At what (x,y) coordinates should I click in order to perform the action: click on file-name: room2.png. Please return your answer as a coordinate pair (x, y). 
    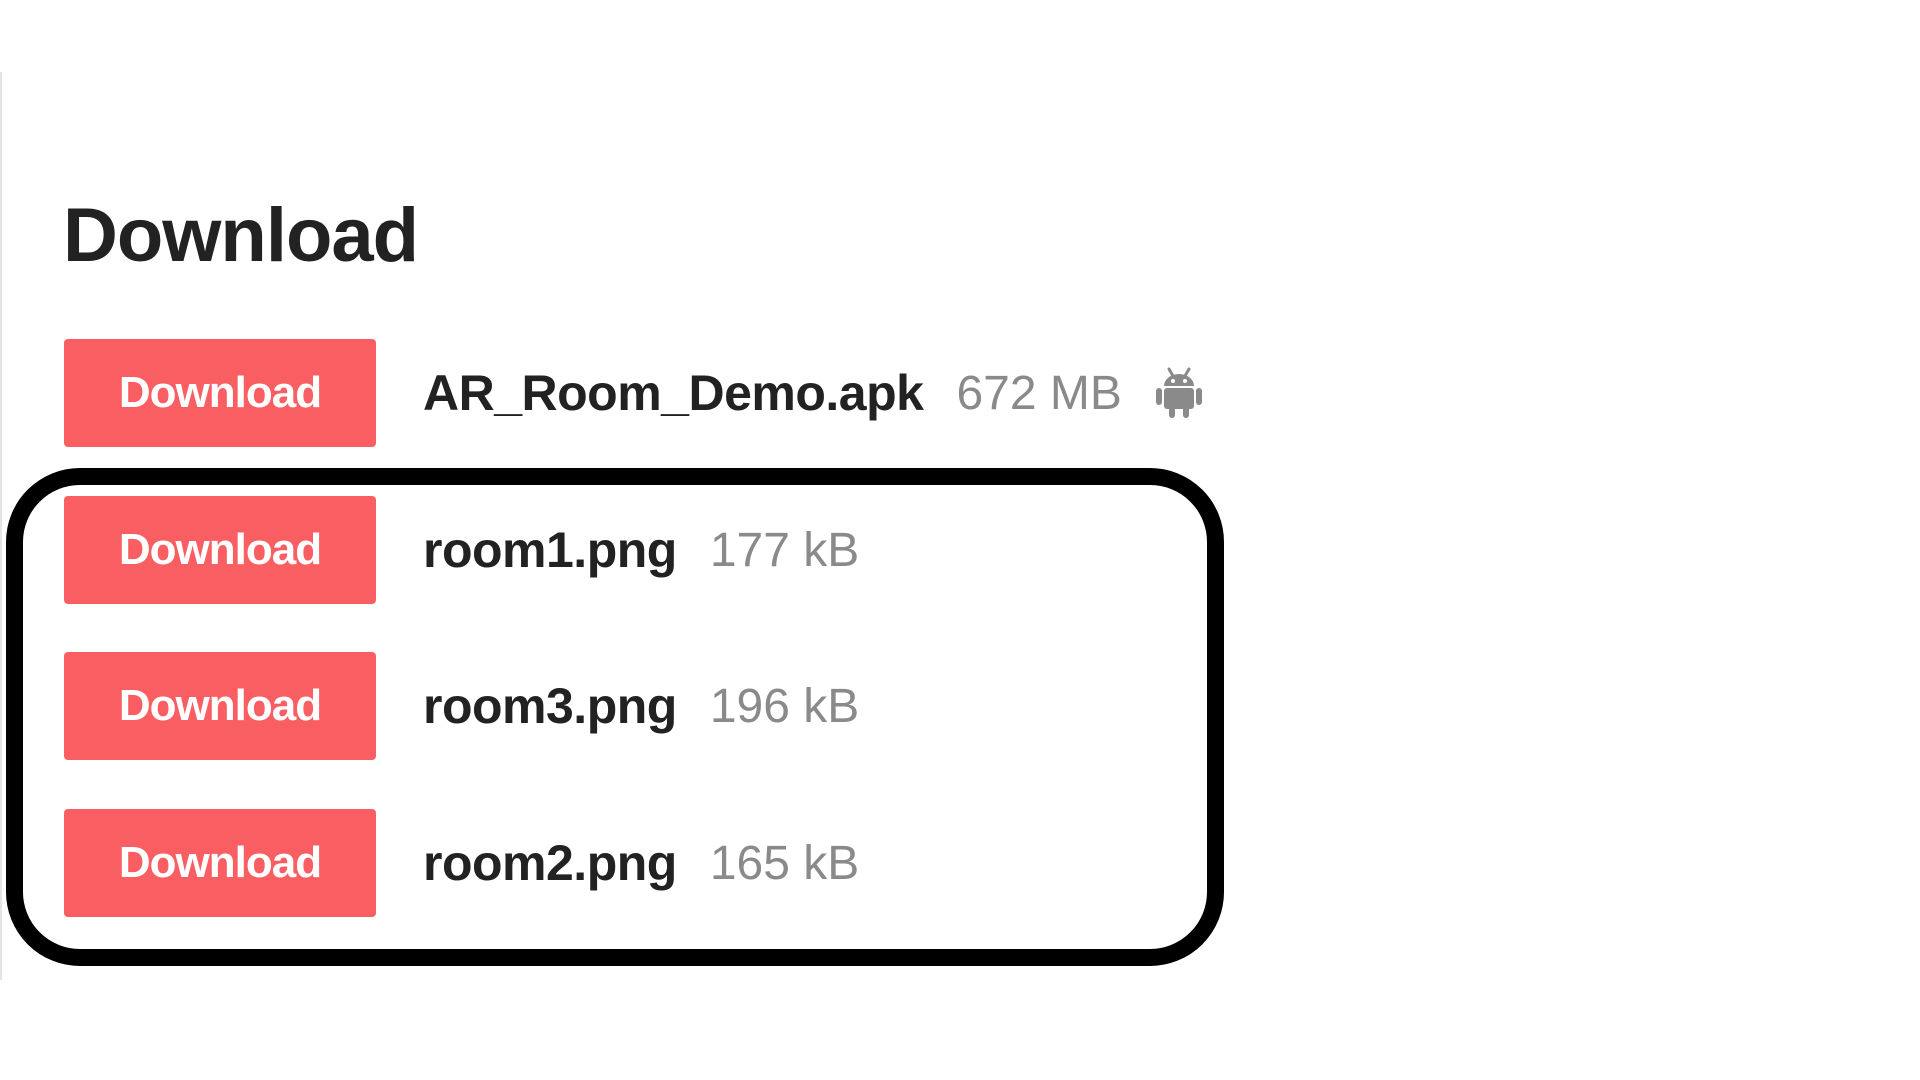
    Looking at the image, I should click on (550, 863).